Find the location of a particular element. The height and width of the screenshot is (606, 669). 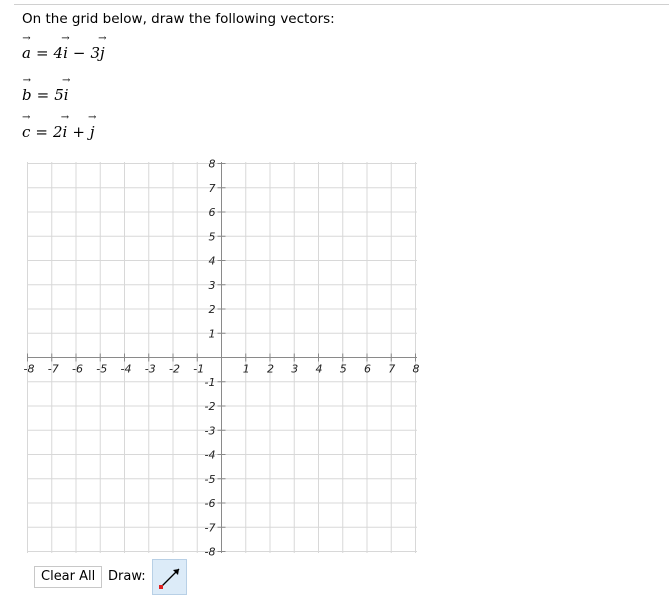

y-tick-label: 8 is located at coordinates (212, 164).